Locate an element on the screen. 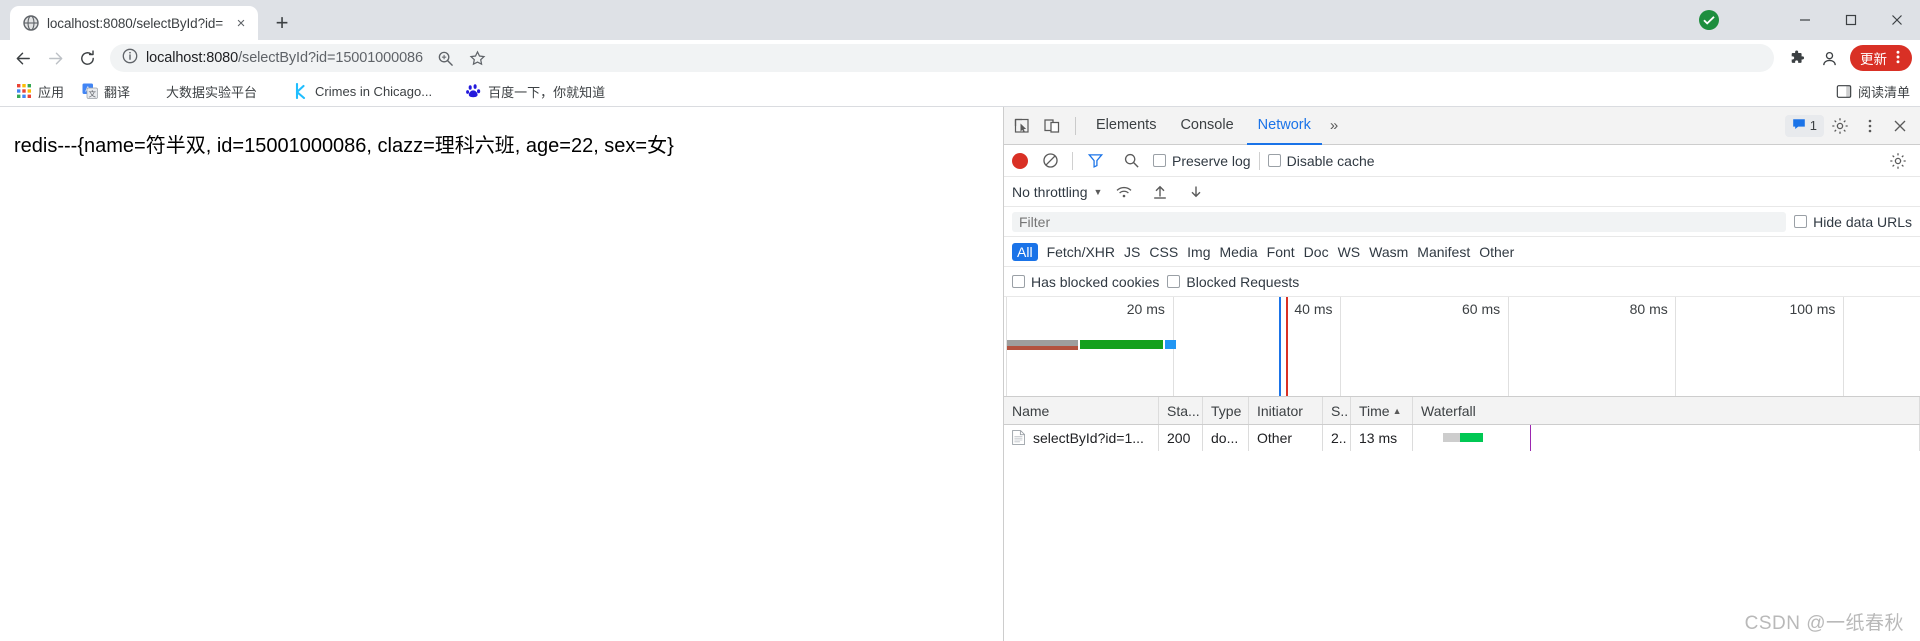 The image size is (1920, 641). column-header-time: Time ▲ is located at coordinates (1382, 410).